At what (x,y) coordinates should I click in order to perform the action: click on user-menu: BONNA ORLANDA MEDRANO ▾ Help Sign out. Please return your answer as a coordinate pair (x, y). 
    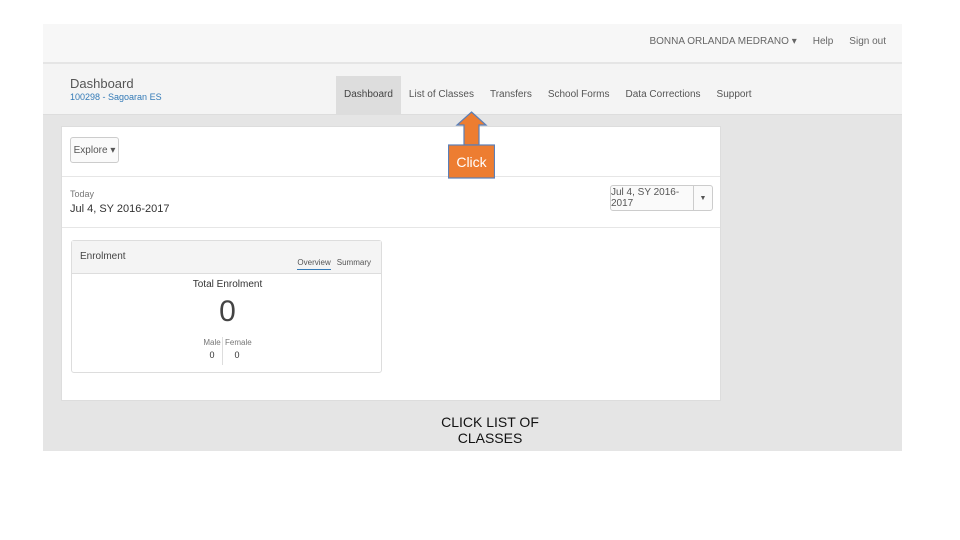
    Looking at the image, I should click on (767, 41).